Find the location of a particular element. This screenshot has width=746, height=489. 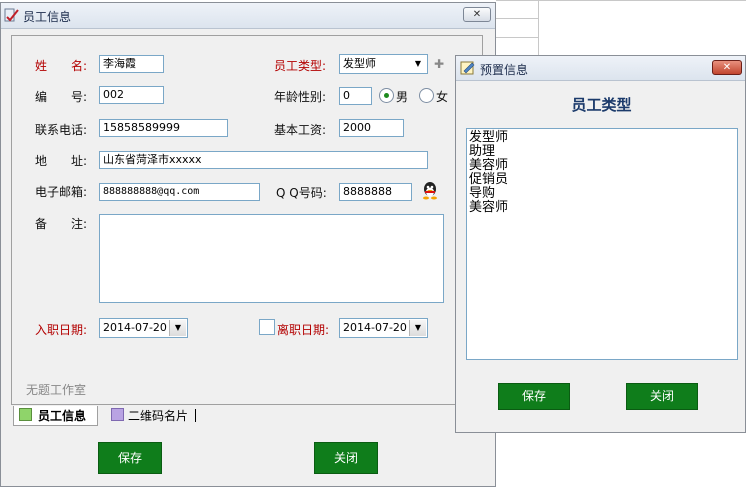

qq-field: 8888888 is located at coordinates (375, 192).